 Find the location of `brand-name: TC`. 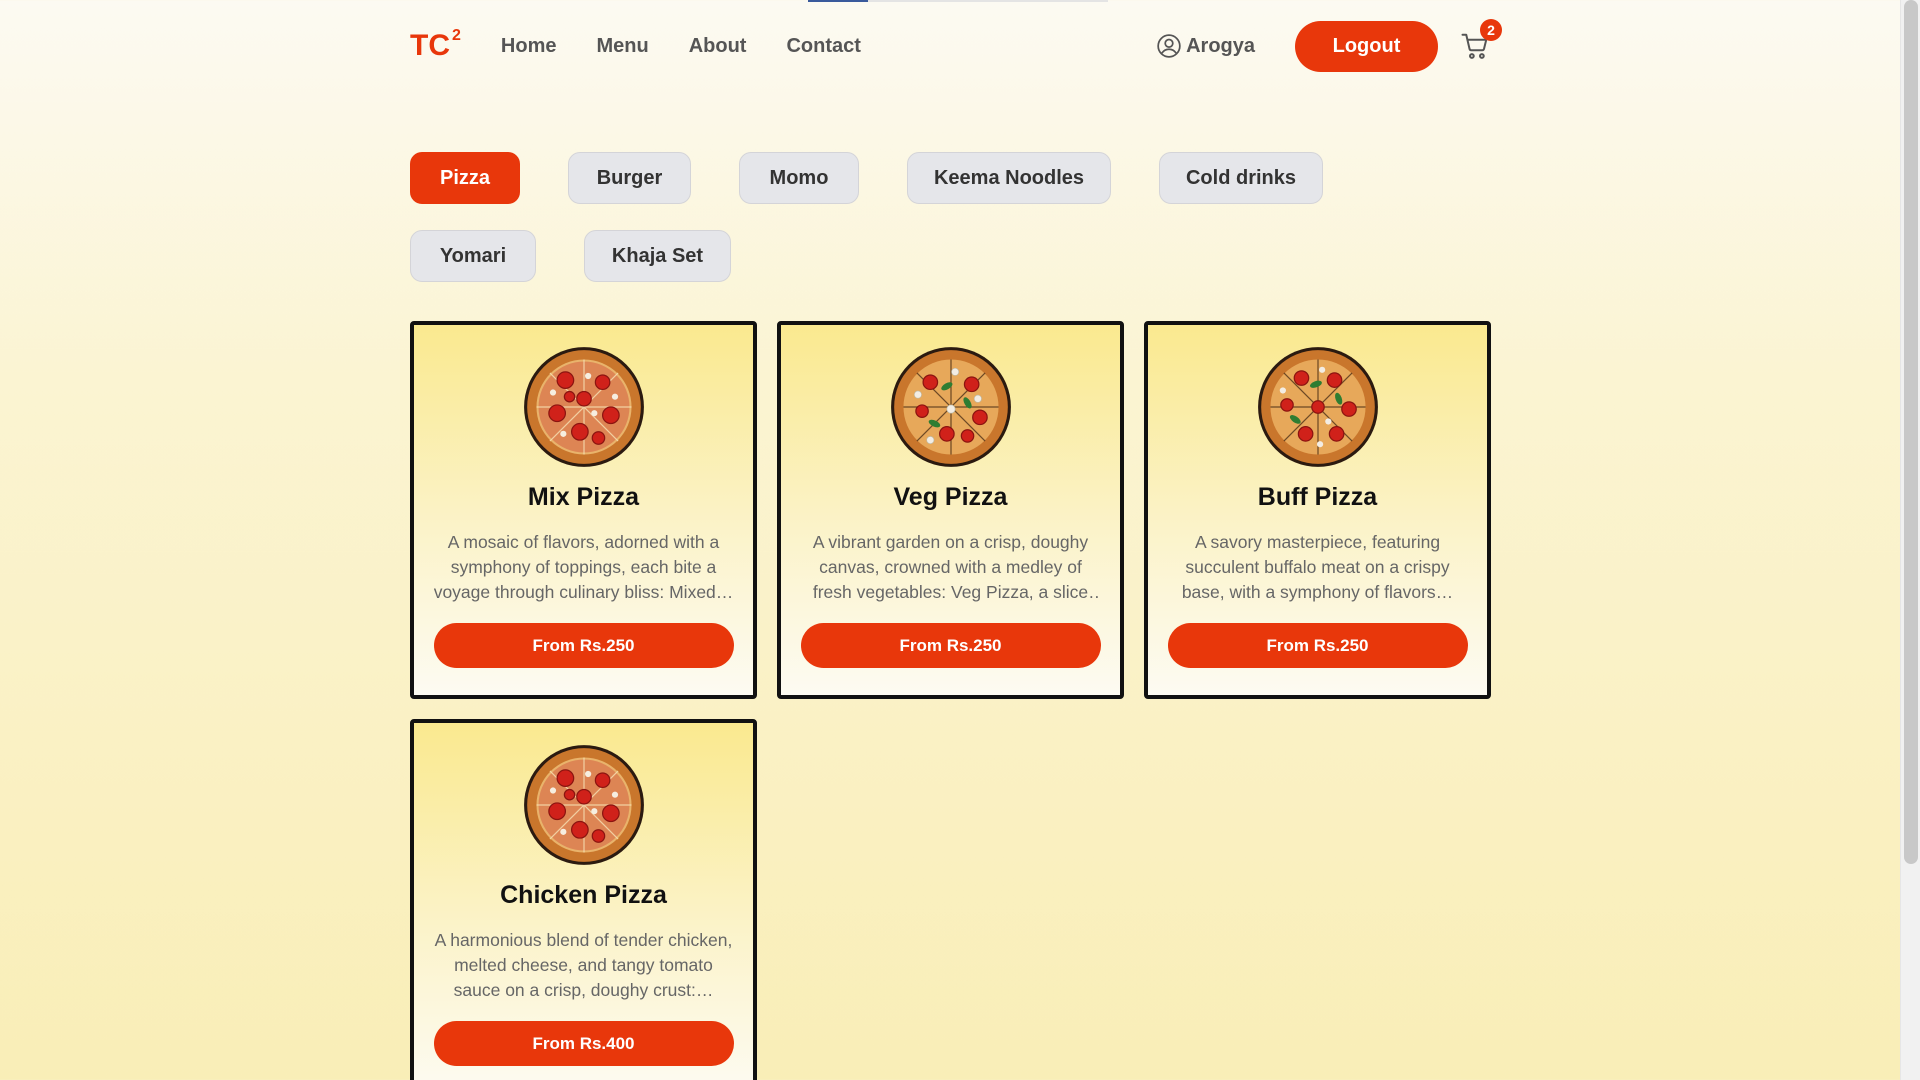

brand-name: TC is located at coordinates (430, 45).